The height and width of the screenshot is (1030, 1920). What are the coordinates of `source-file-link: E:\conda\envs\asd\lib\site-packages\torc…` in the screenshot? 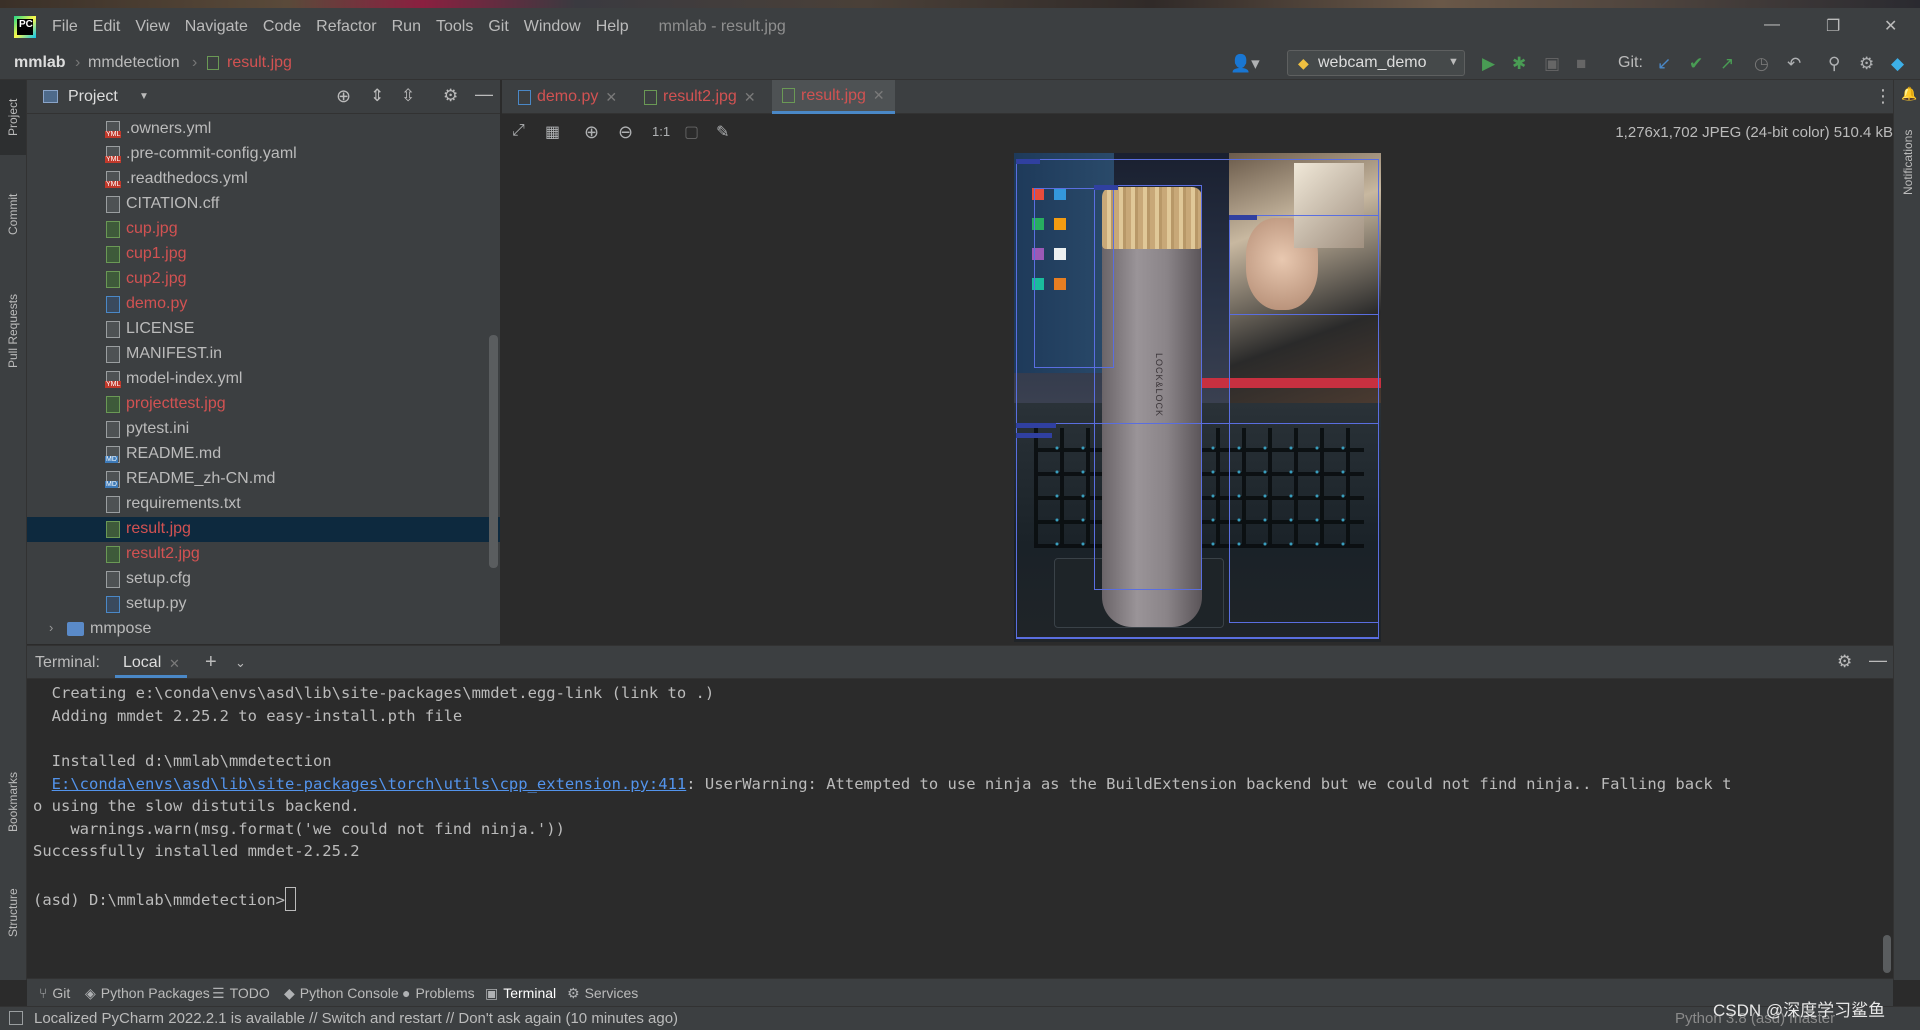 It's located at (369, 784).